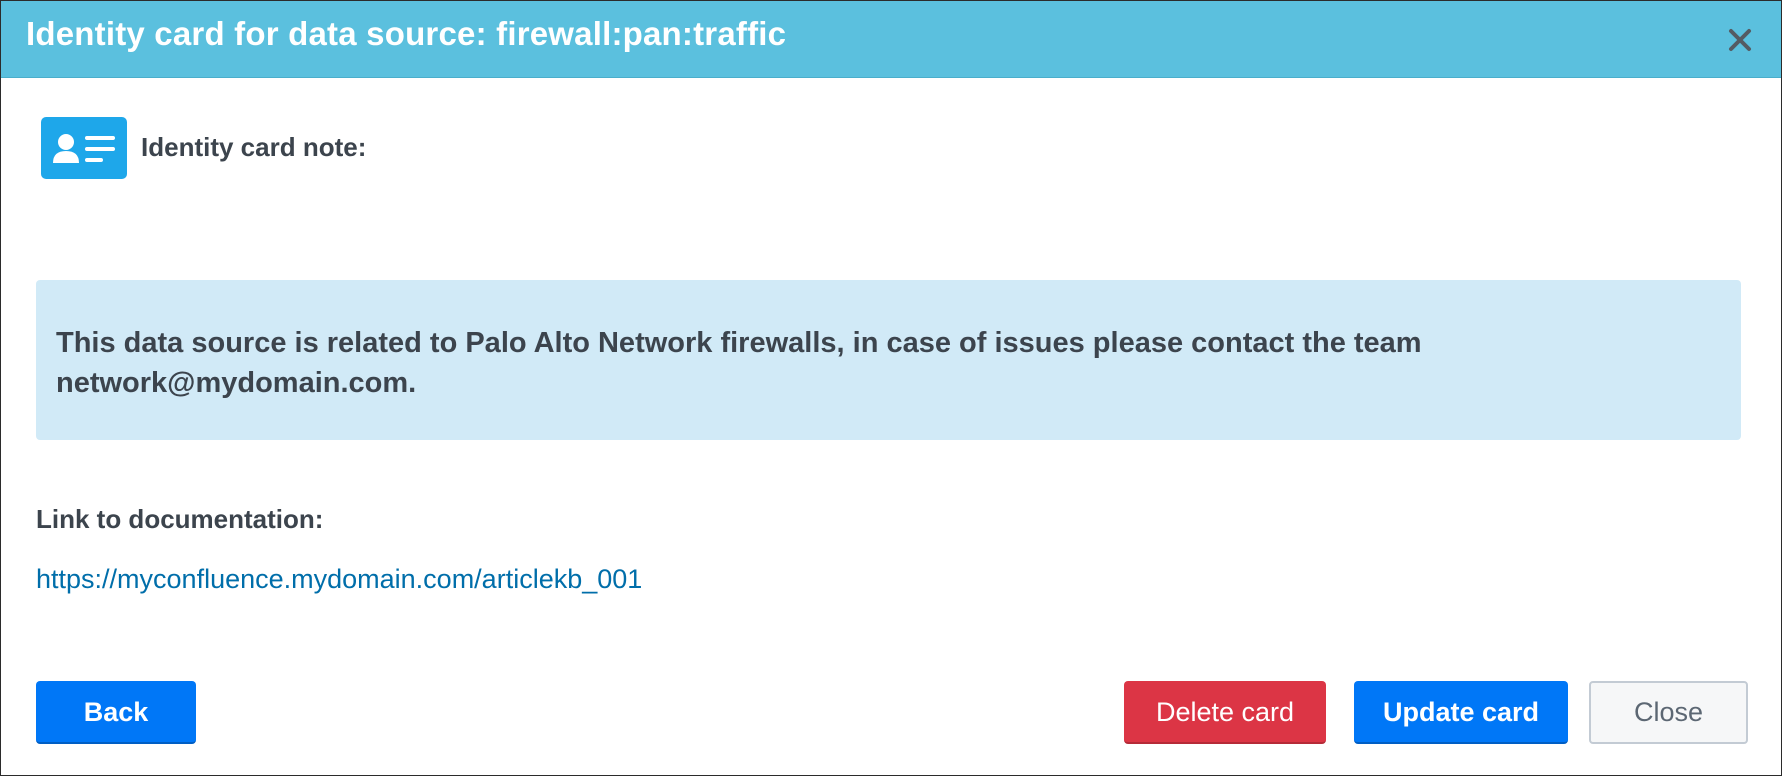  What do you see at coordinates (84, 148) in the screenshot?
I see `identity-card-icon` at bounding box center [84, 148].